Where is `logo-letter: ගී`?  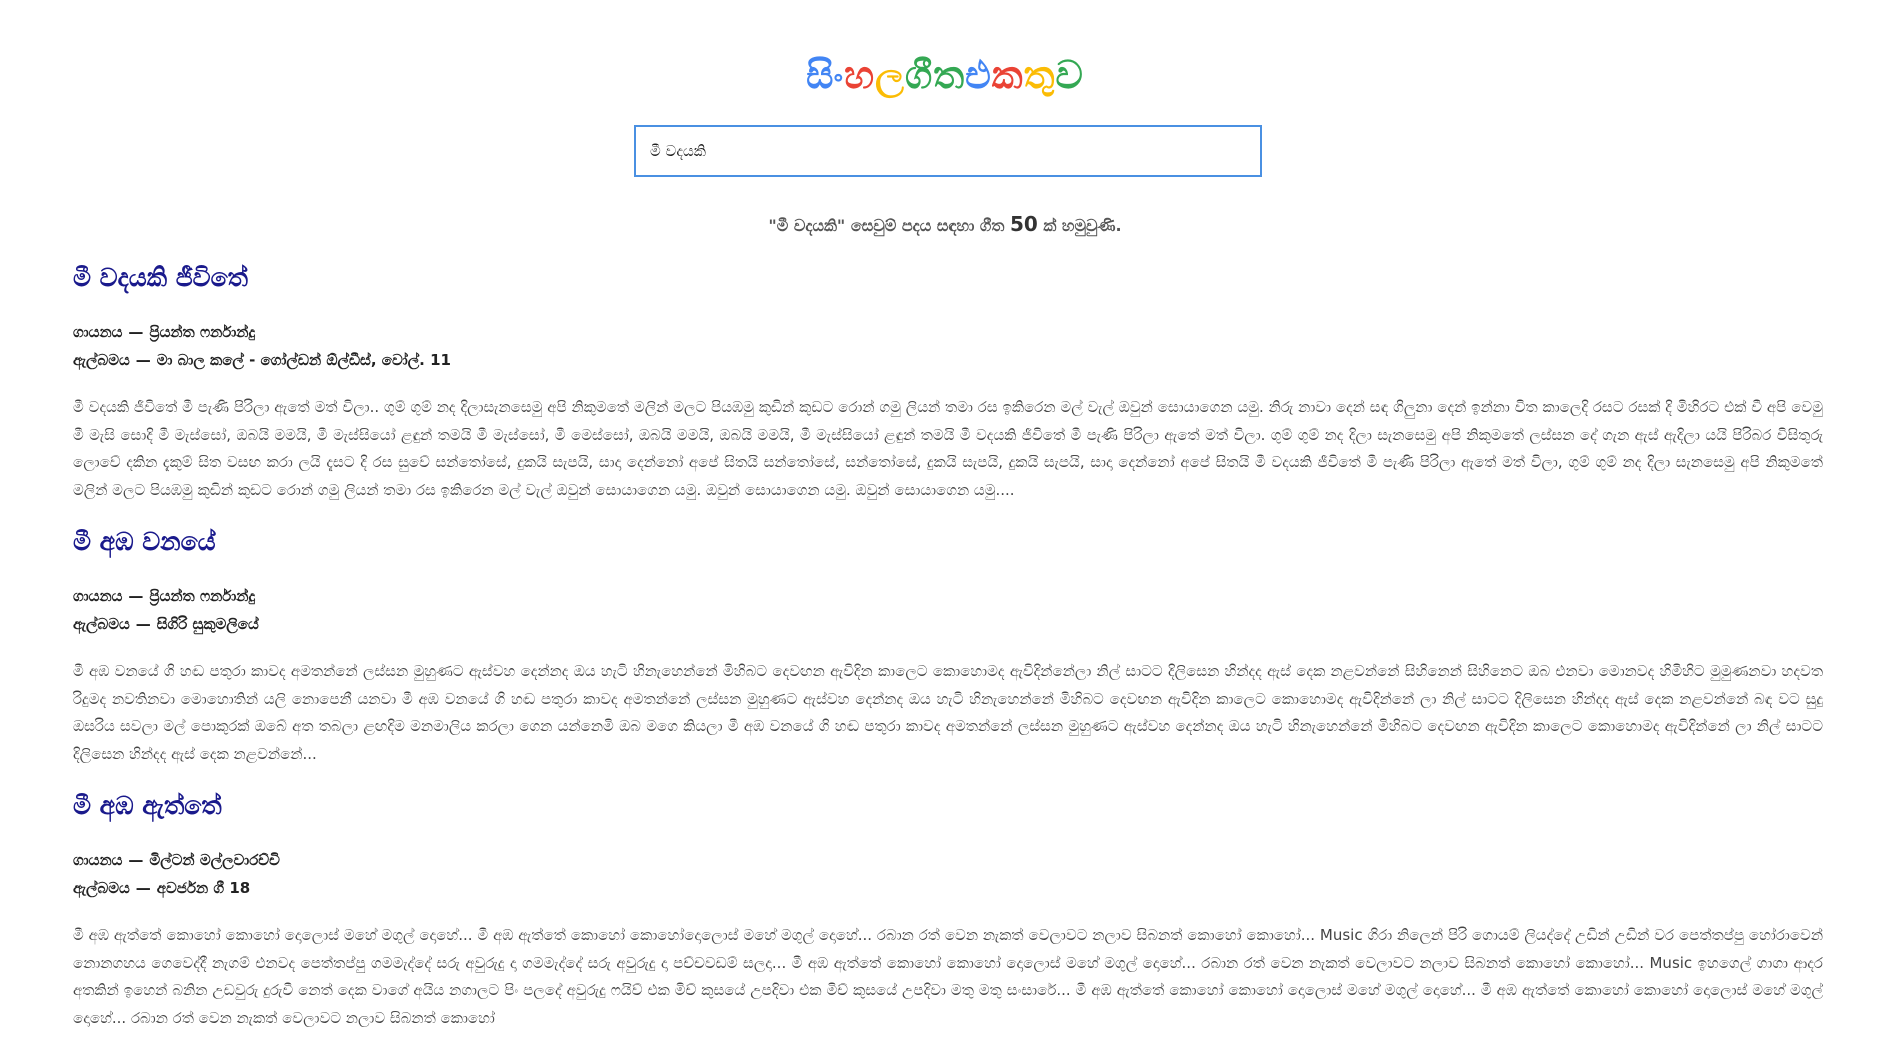 logo-letter: ගී is located at coordinates (919, 74).